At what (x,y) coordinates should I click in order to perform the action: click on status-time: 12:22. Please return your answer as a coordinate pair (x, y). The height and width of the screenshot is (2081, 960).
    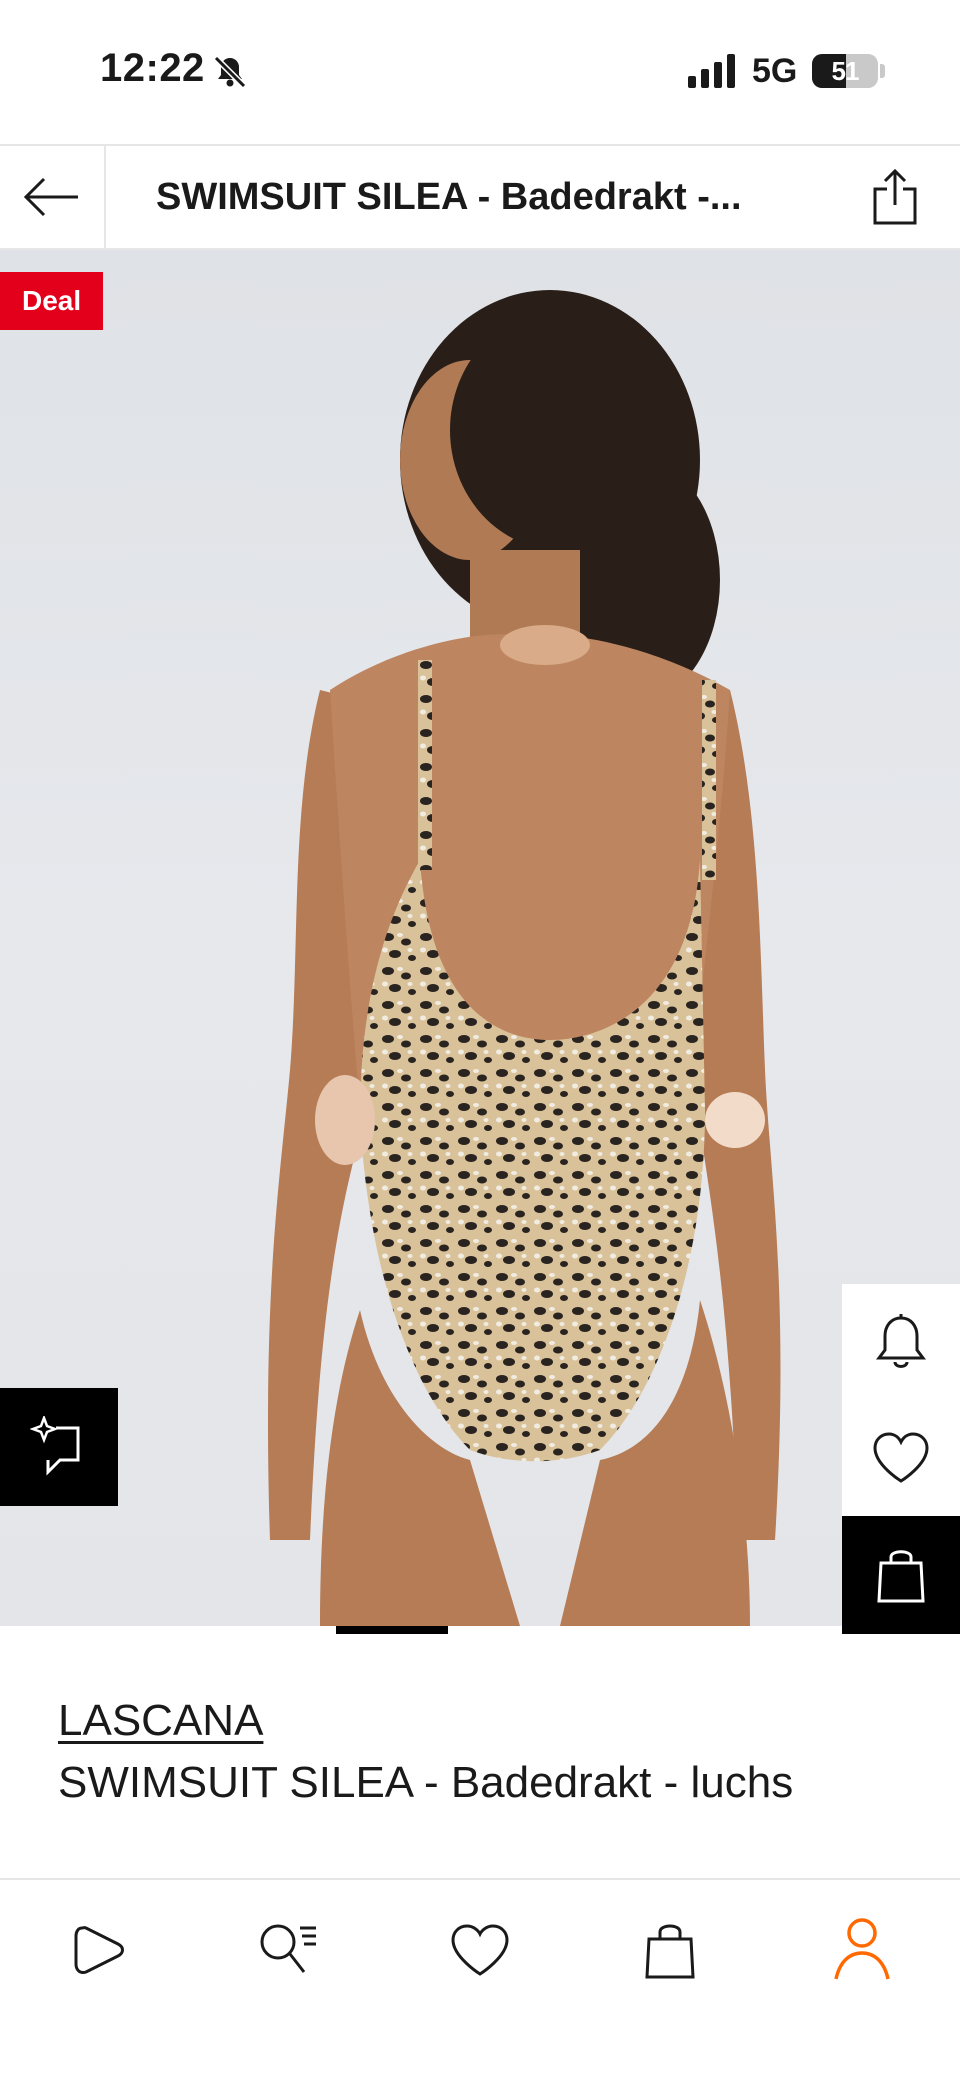
    Looking at the image, I should click on (152, 68).